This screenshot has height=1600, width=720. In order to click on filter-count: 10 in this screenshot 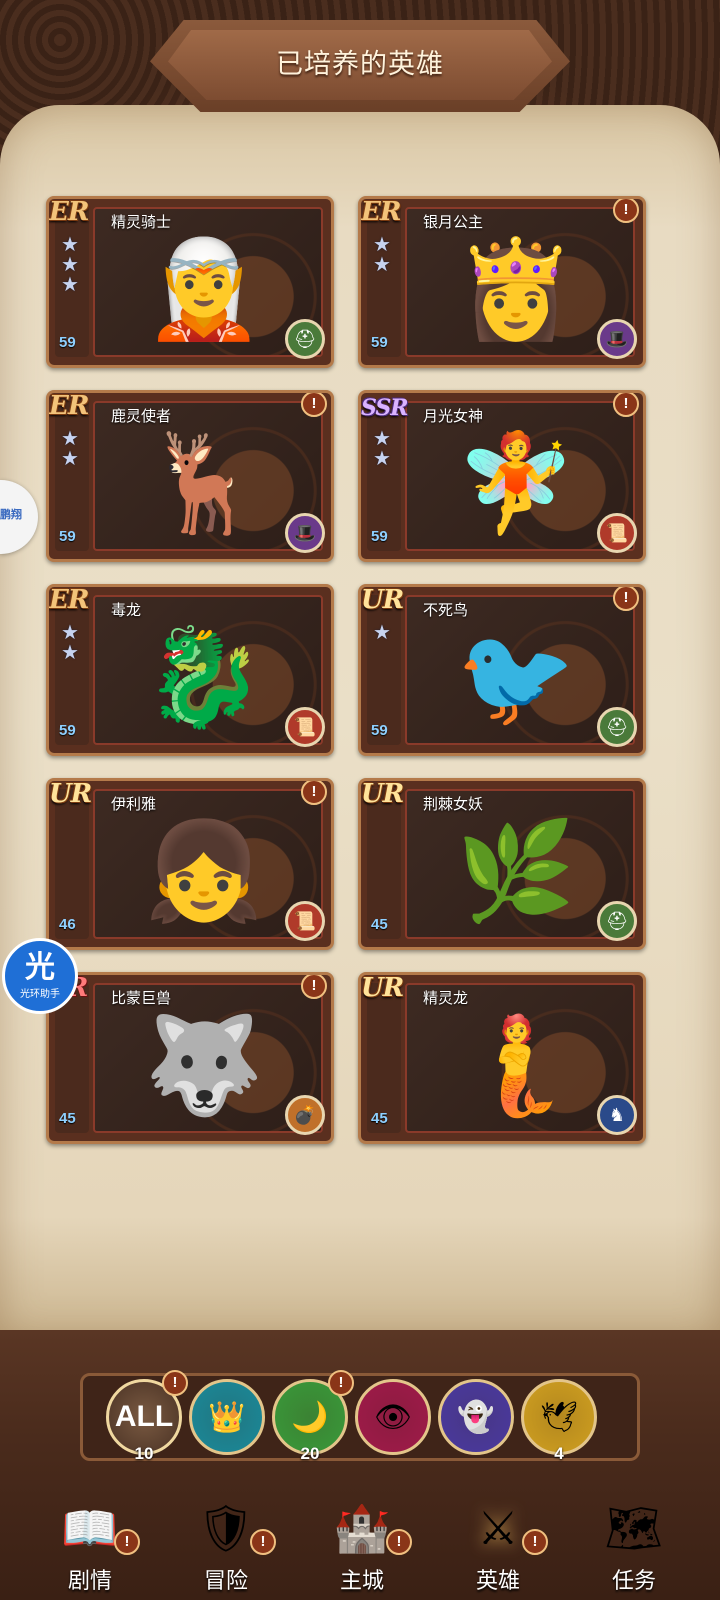, I will do `click(144, 1453)`.